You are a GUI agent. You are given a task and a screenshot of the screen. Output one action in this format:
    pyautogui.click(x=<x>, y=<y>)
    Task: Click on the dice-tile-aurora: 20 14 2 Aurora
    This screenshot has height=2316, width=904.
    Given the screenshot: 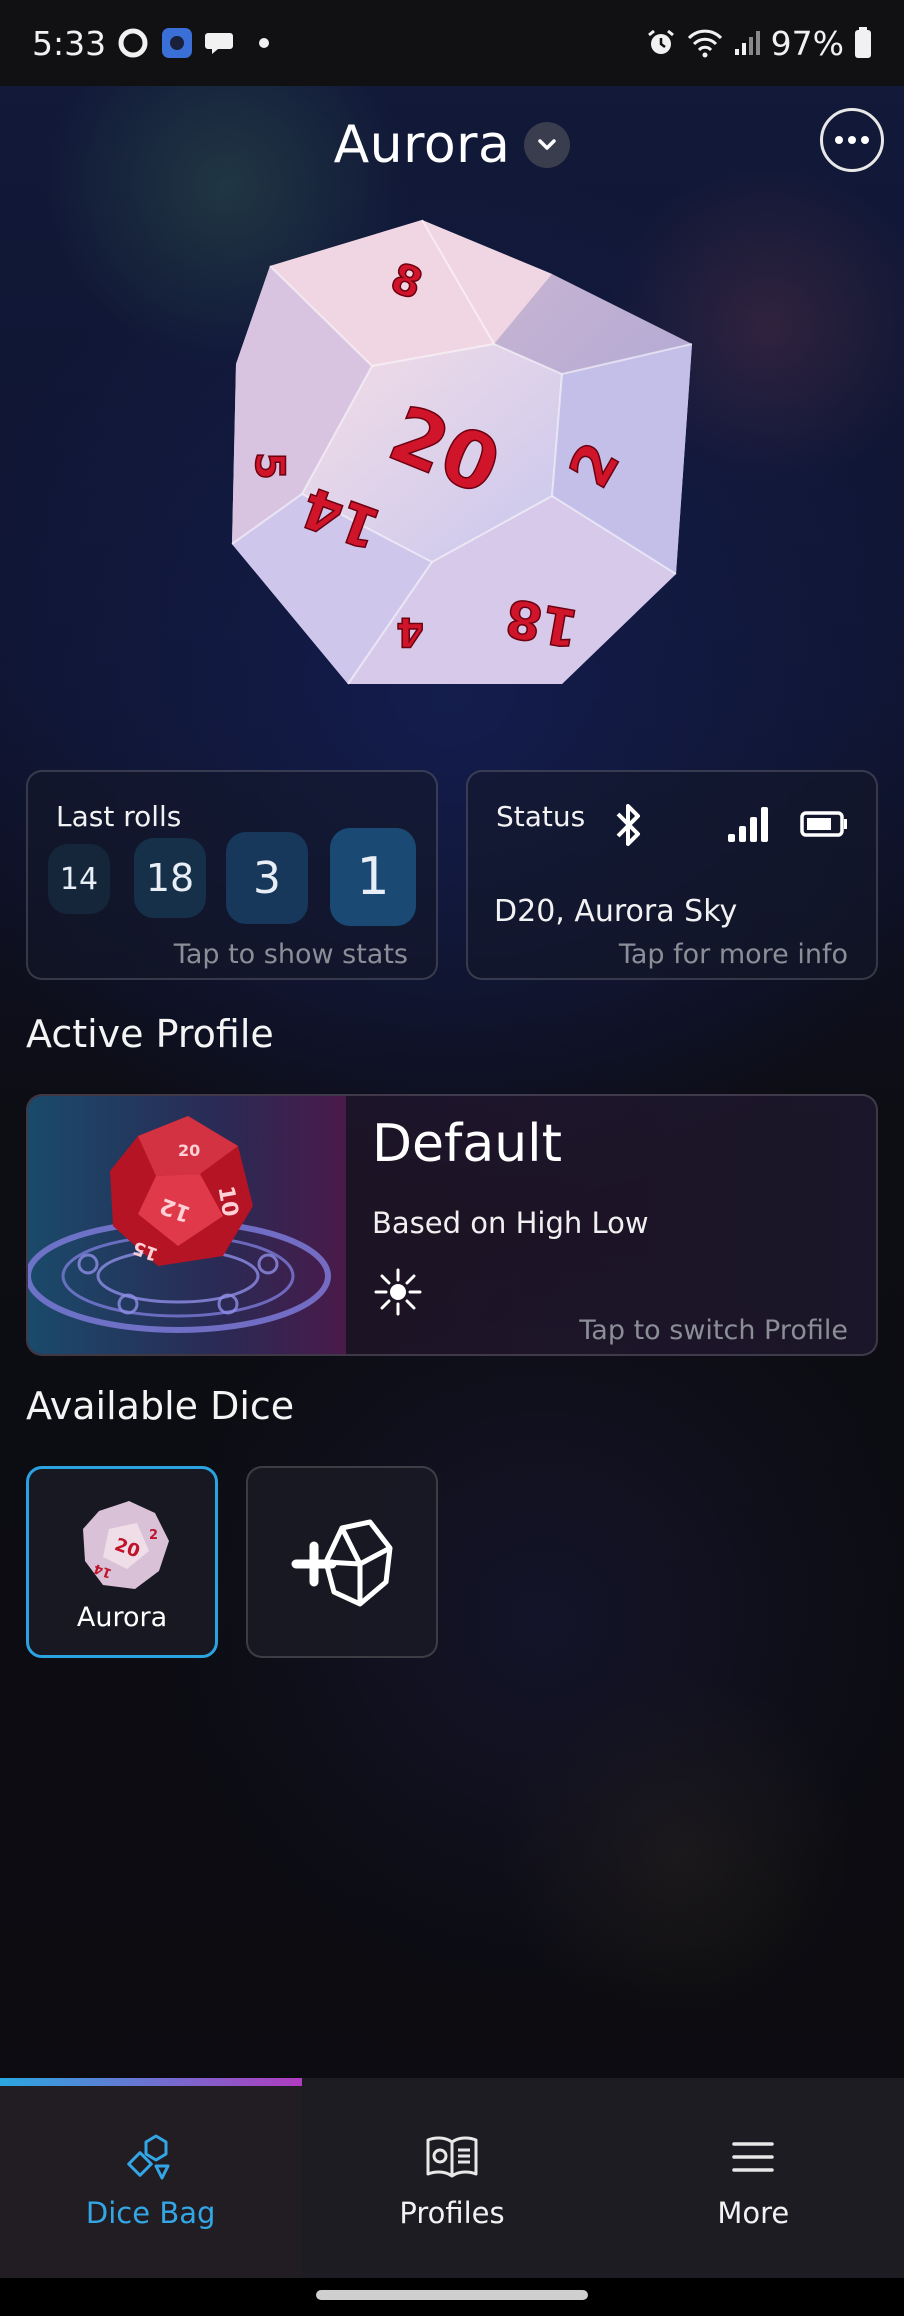 What is the action you would take?
    pyautogui.click(x=122, y=1562)
    